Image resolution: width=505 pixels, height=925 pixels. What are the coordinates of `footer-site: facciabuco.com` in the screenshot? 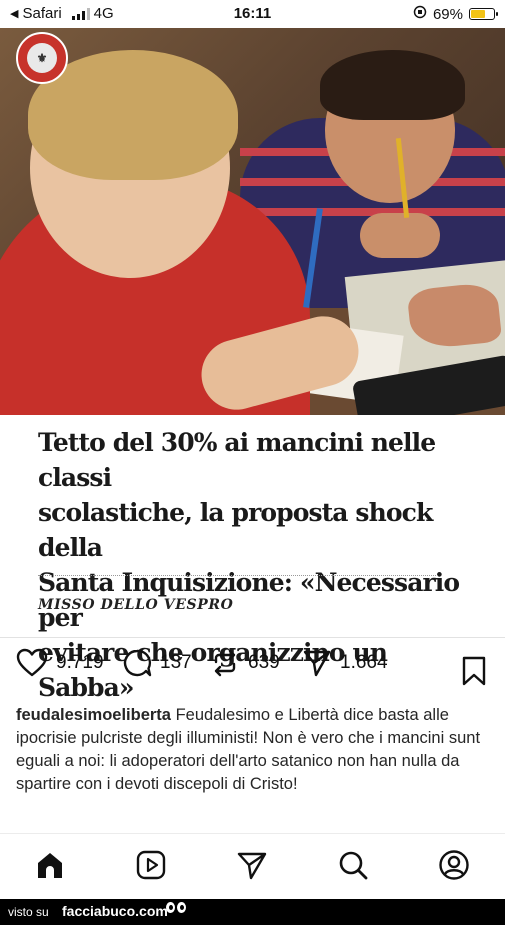 It's located at (115, 911).